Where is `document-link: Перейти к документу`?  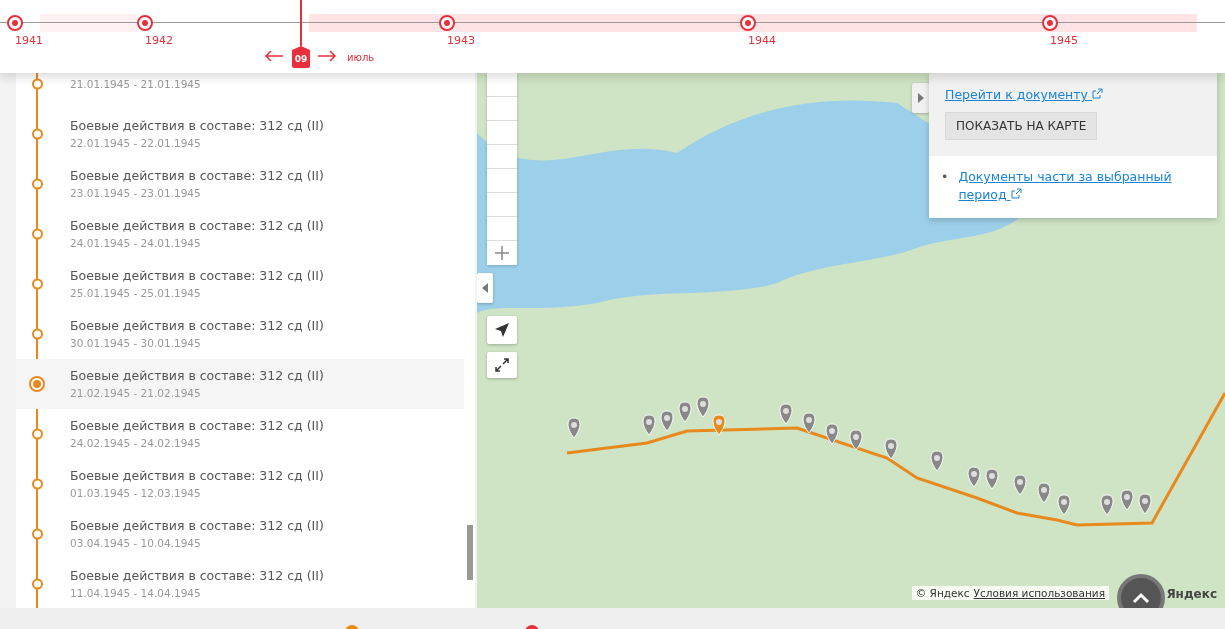
document-link: Перейти к документу is located at coordinates (1024, 94).